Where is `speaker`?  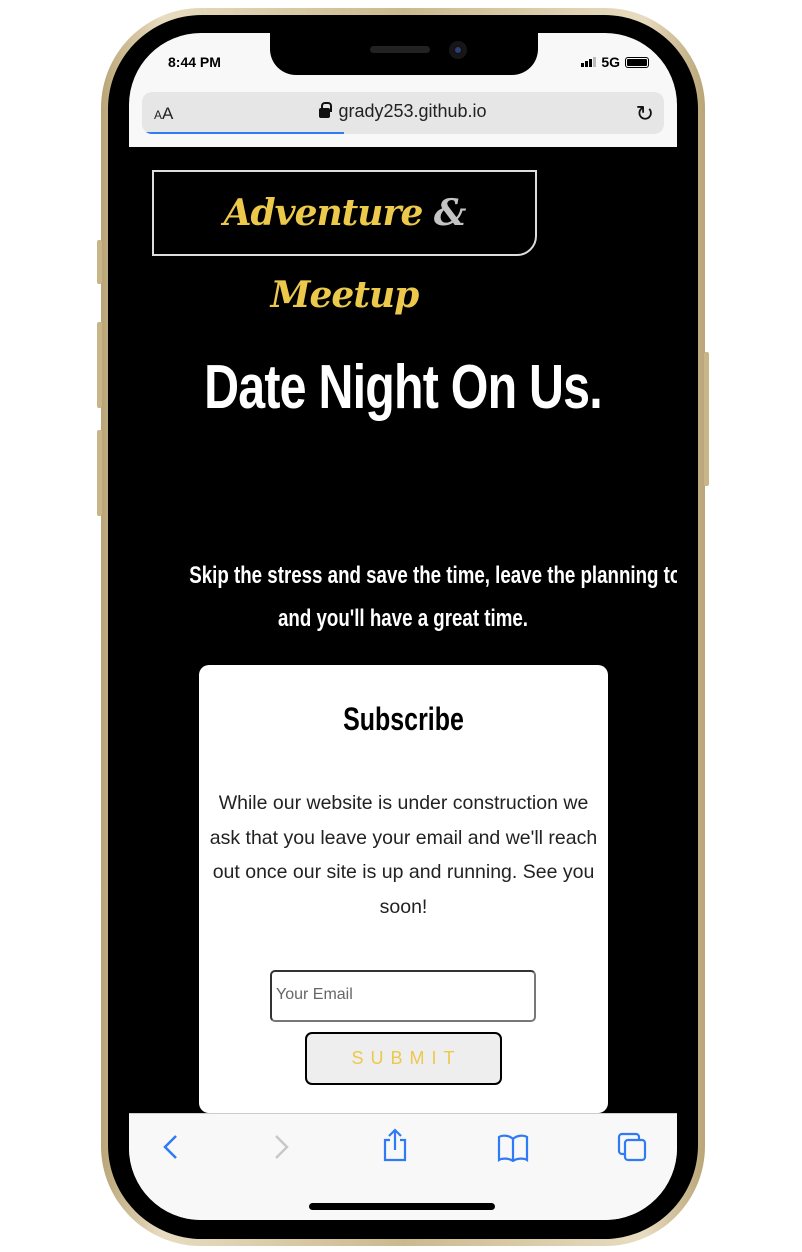
speaker is located at coordinates (400, 49).